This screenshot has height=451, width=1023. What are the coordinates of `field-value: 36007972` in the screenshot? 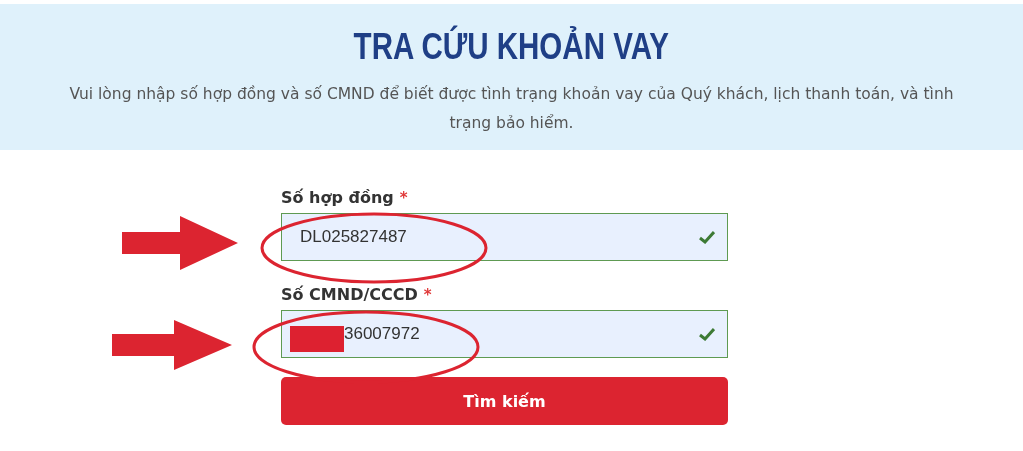 It's located at (382, 334).